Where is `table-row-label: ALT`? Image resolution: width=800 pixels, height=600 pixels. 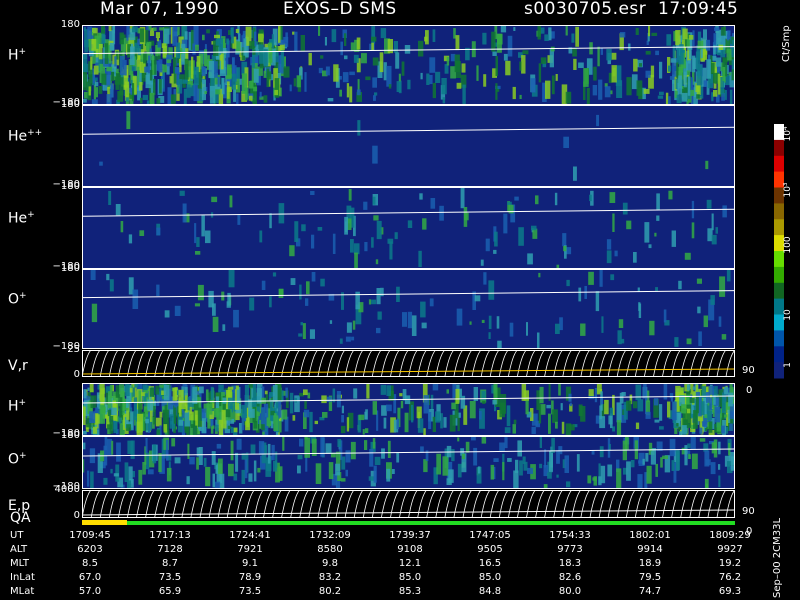 table-row-label: ALT is located at coordinates (19, 549).